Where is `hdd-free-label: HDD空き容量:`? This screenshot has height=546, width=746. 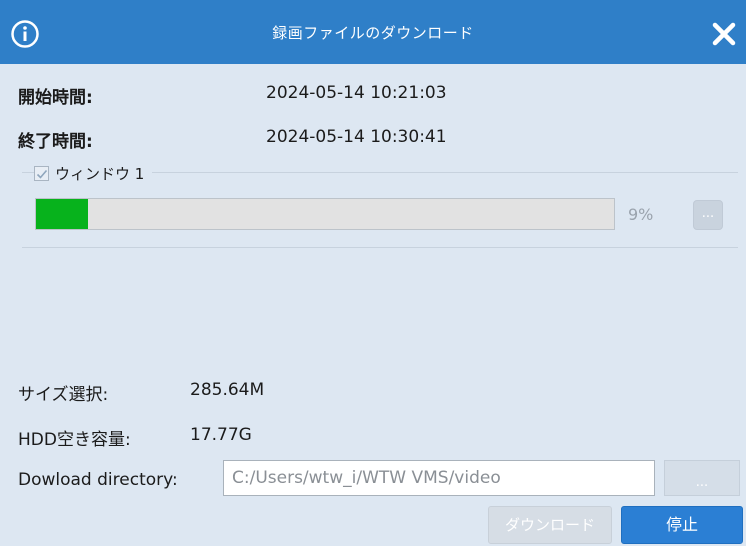 hdd-free-label: HDD空き容量: is located at coordinates (74, 440).